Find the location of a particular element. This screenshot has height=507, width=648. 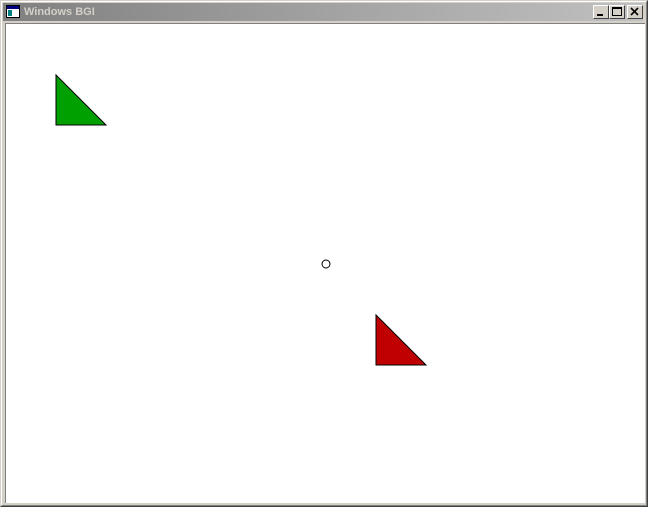

close-button is located at coordinates (635, 12).